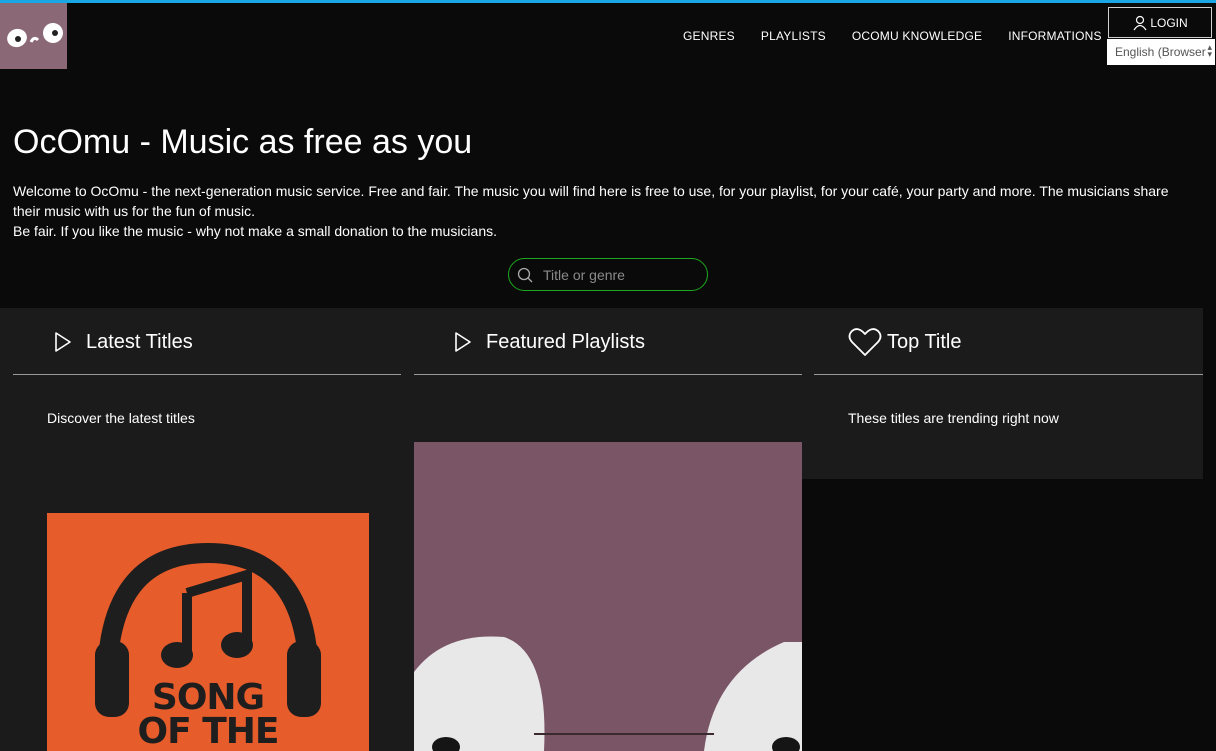 This screenshot has width=1216, height=751. I want to click on latest-titles-header: Latest Titles, so click(123, 342).